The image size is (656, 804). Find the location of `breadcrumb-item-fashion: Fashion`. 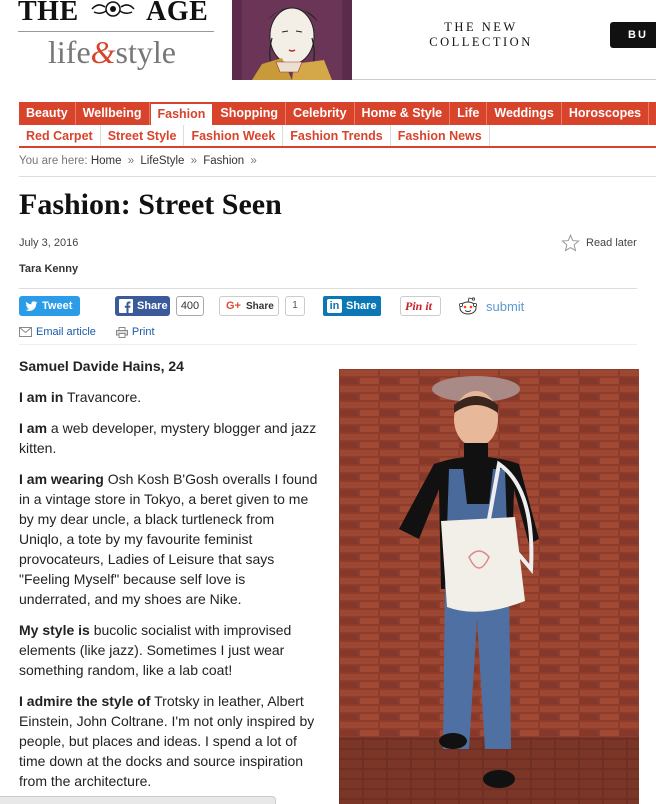

breadcrumb-item-fashion: Fashion is located at coordinates (223, 161).